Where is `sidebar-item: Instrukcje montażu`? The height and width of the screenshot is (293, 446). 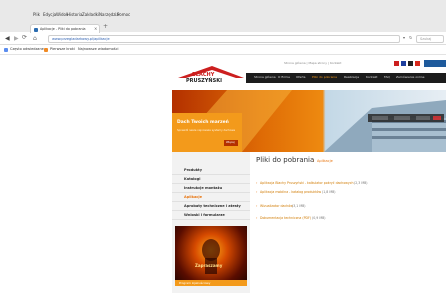
sidebar-item: Instrukcje montażu is located at coordinates (211, 188).